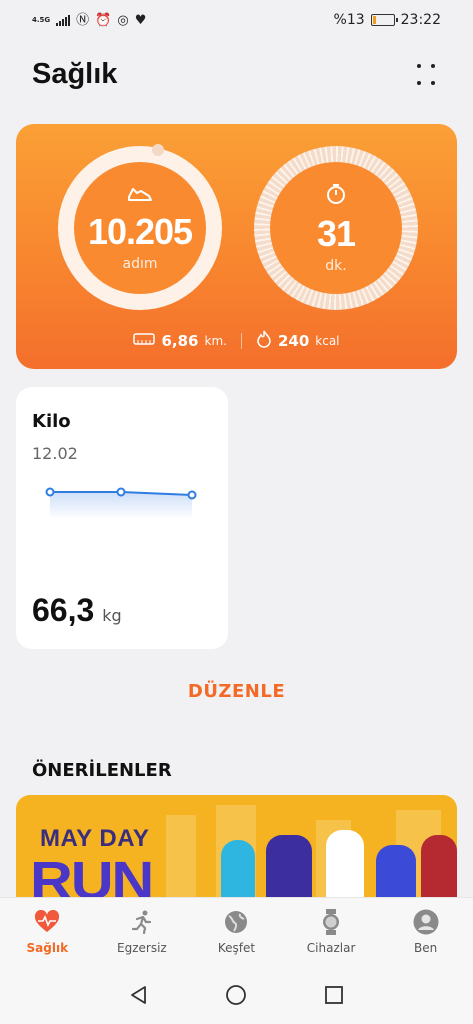 This screenshot has height=1024, width=473. What do you see at coordinates (349, 20) in the screenshot?
I see `battery-percent: %13` at bounding box center [349, 20].